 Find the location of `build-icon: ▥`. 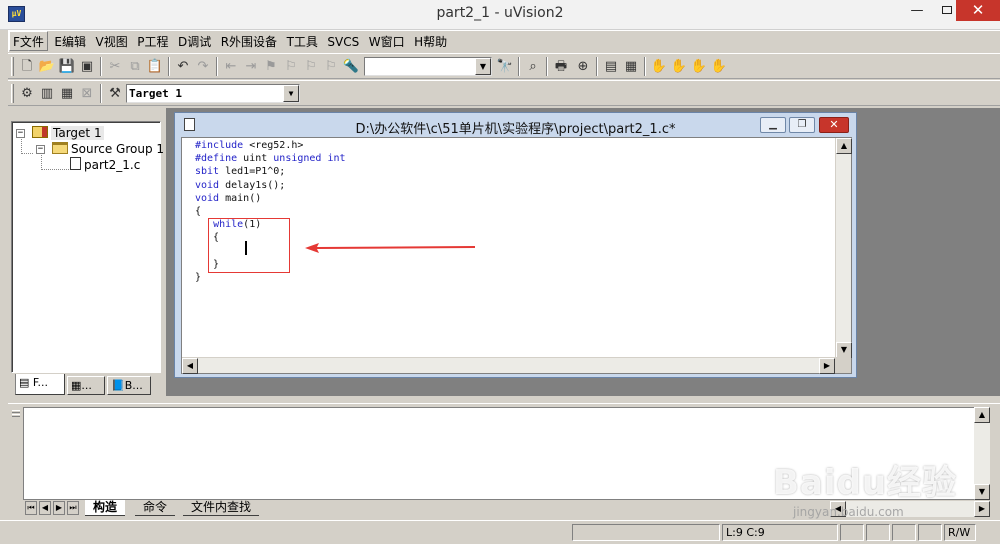

build-icon: ▥ is located at coordinates (47, 93).